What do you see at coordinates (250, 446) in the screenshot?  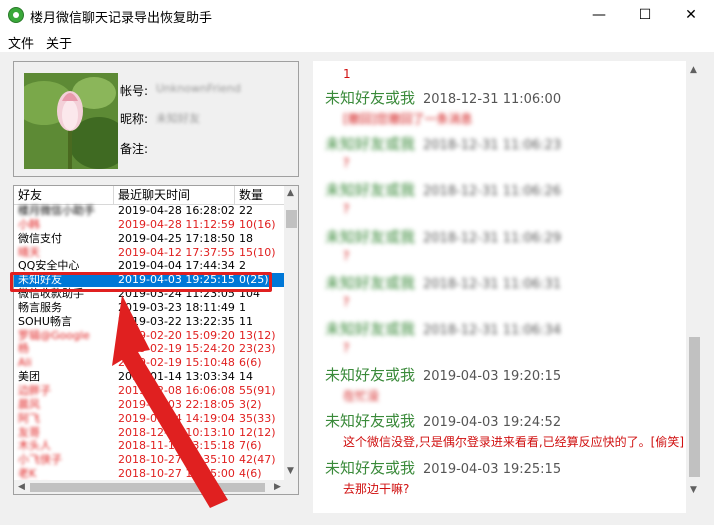 I see `row-count: 7(6)` at bounding box center [250, 446].